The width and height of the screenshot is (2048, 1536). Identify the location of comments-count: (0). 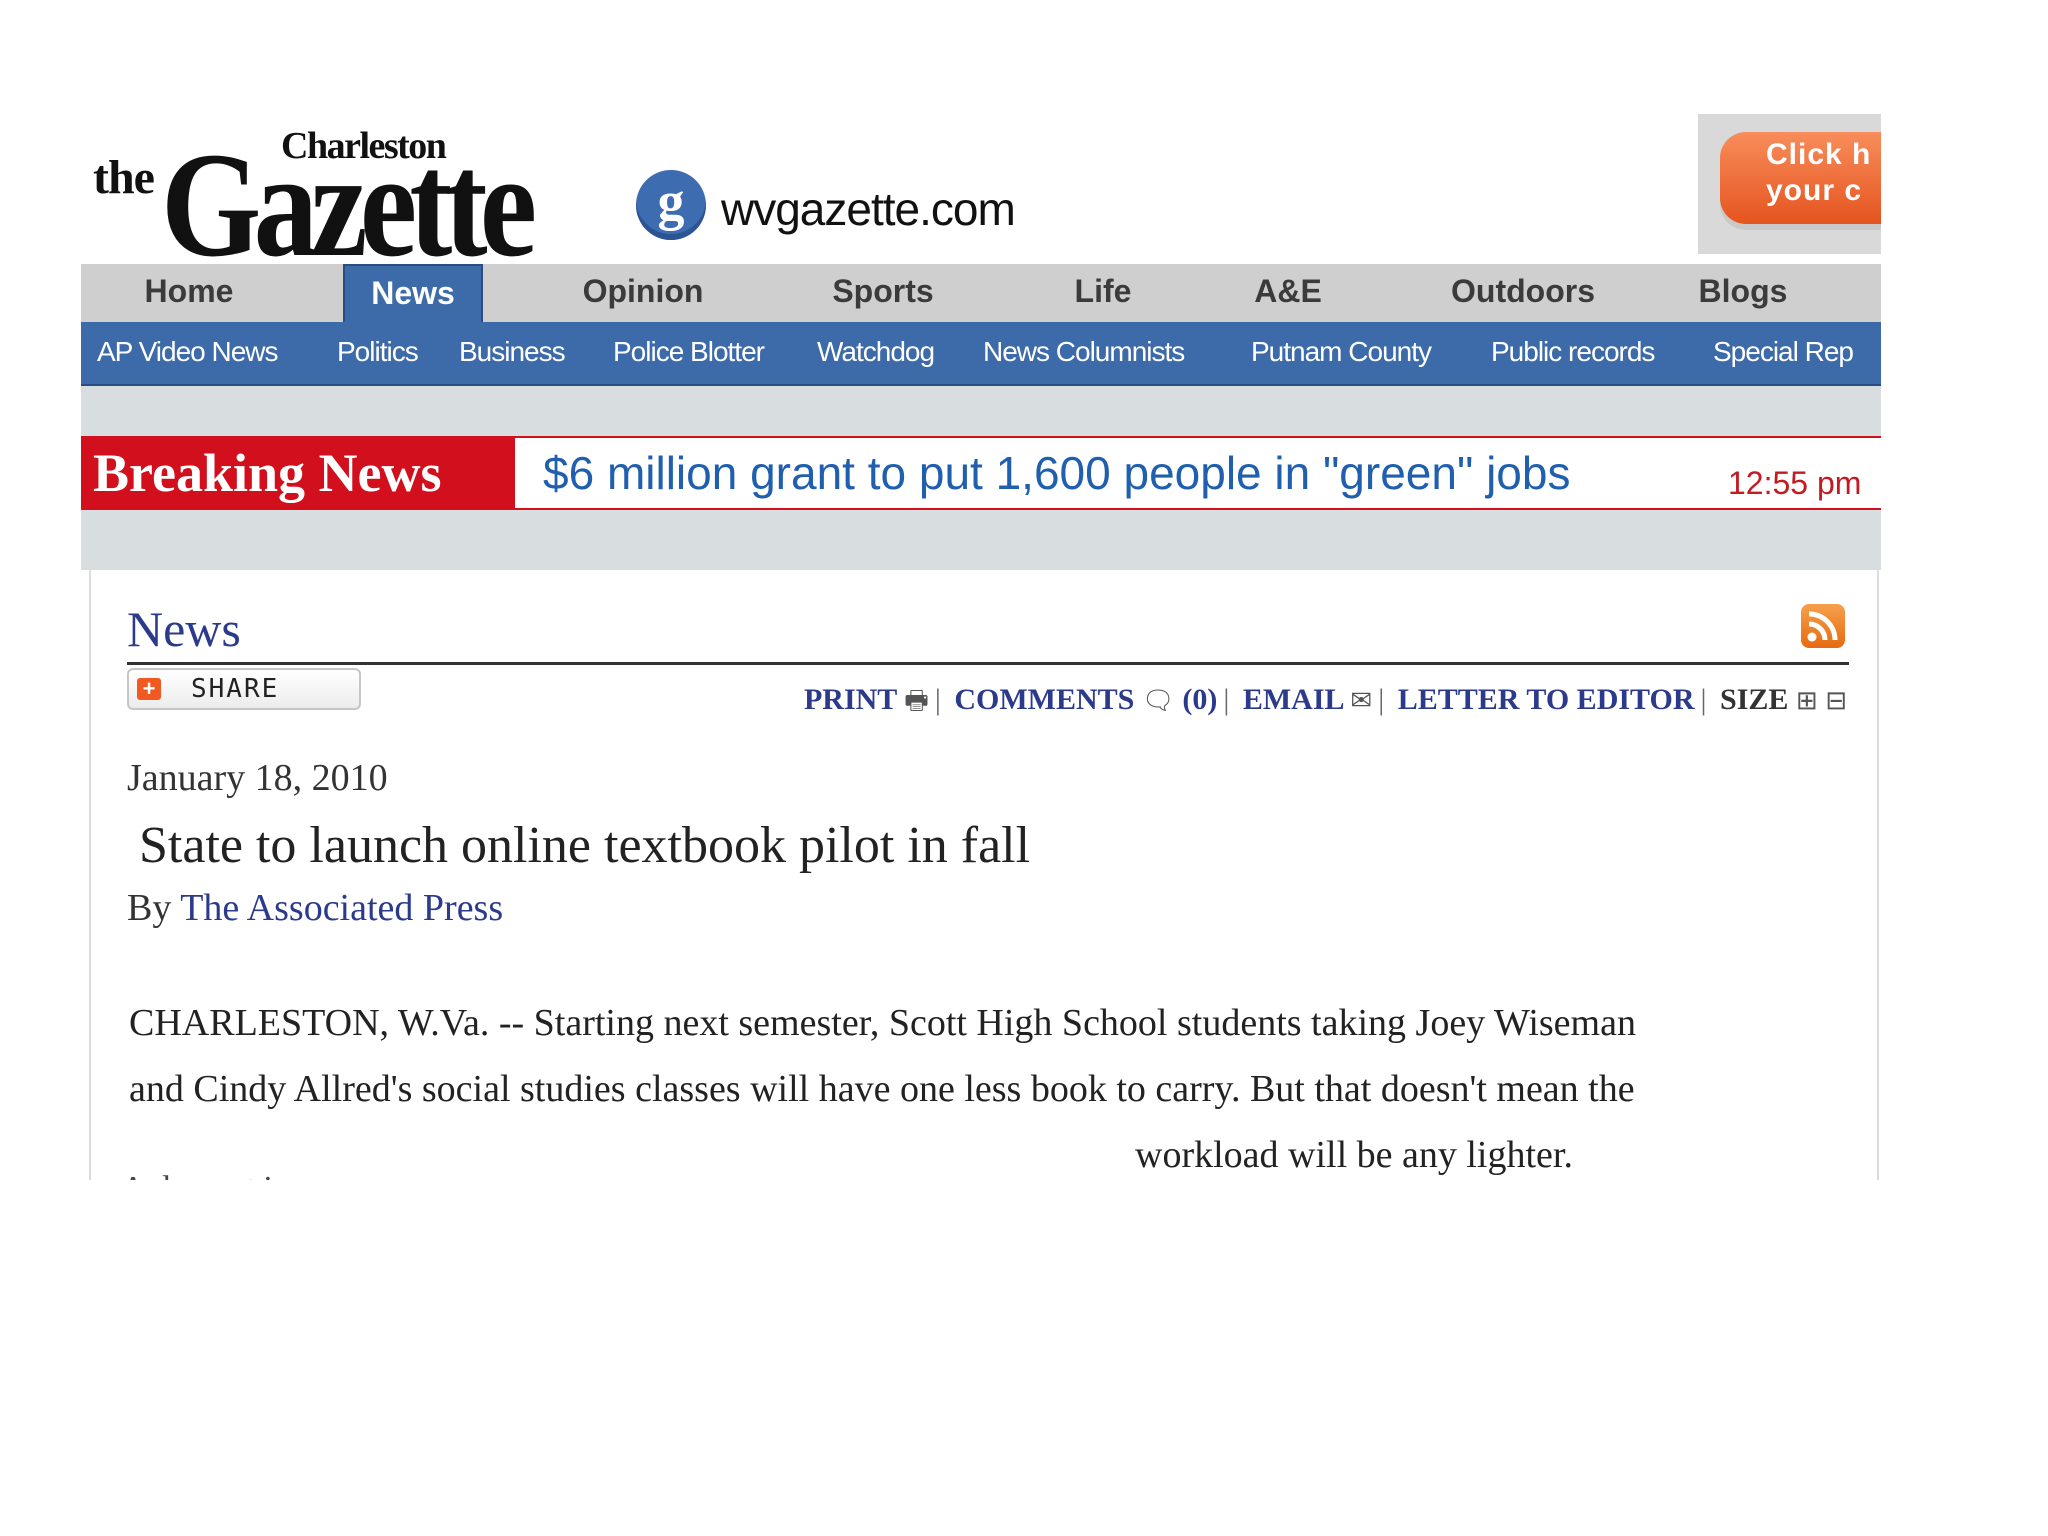
(1199, 699).